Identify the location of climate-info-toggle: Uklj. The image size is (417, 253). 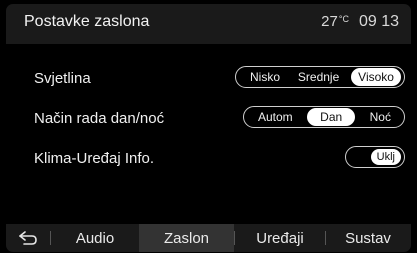
(375, 157).